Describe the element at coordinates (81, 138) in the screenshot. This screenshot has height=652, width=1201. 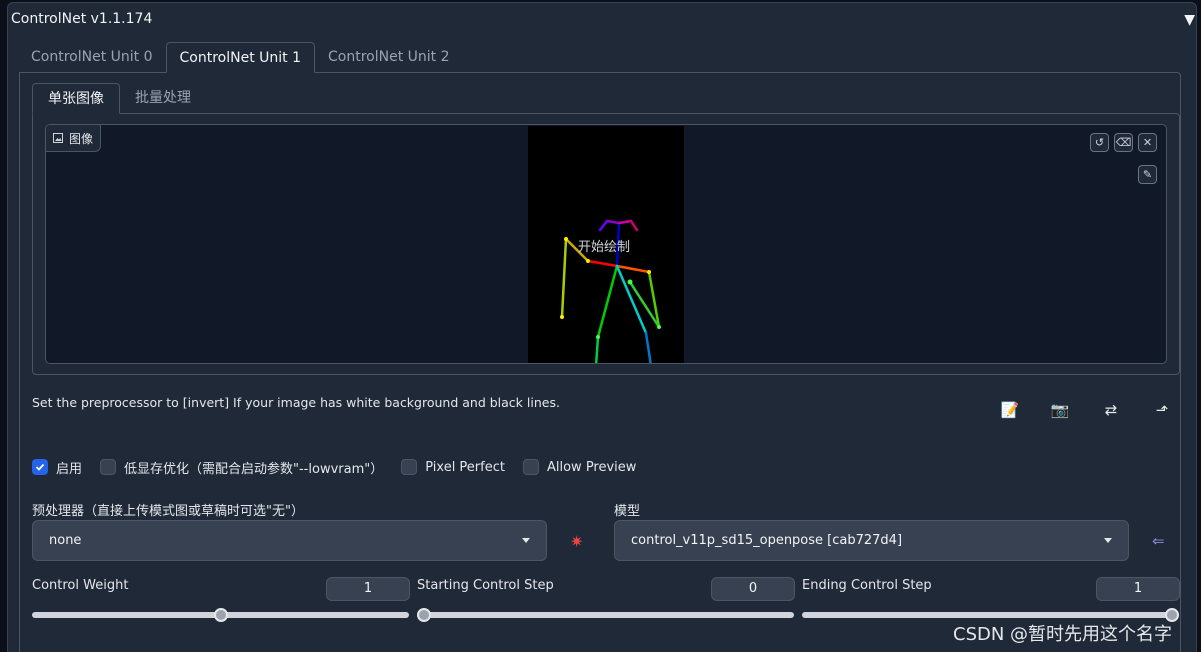
I see `image-label-text: 图像` at that location.